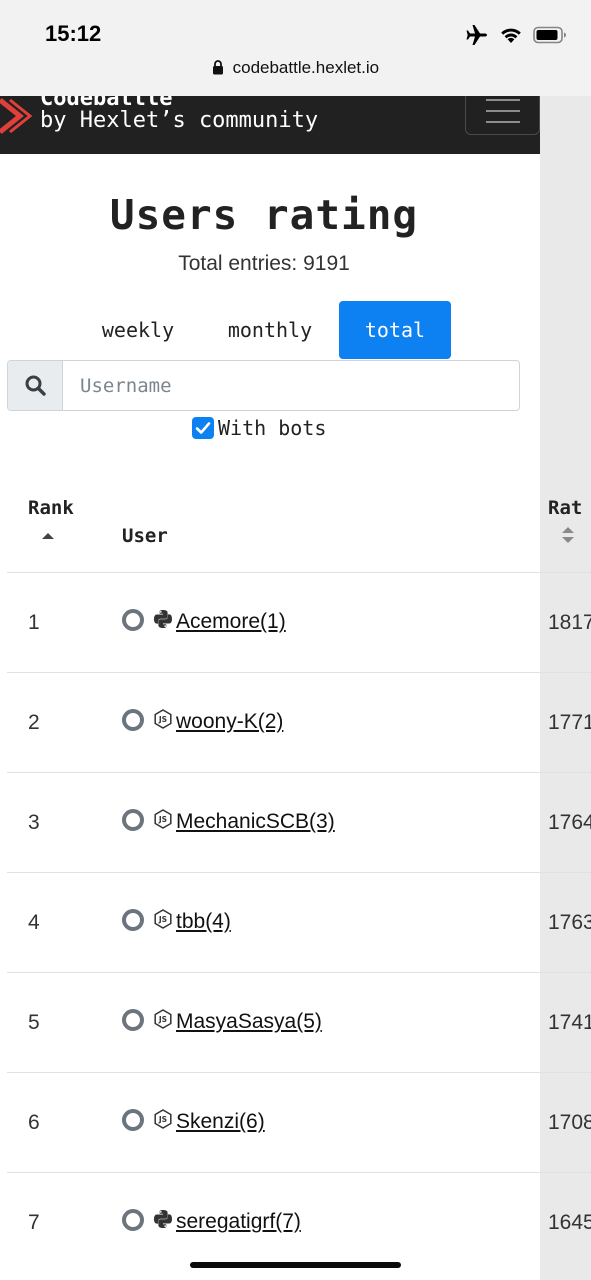 This screenshot has height=1280, width=591. Describe the element at coordinates (203, 922) in the screenshot. I see `user-link: tbb(4)` at that location.